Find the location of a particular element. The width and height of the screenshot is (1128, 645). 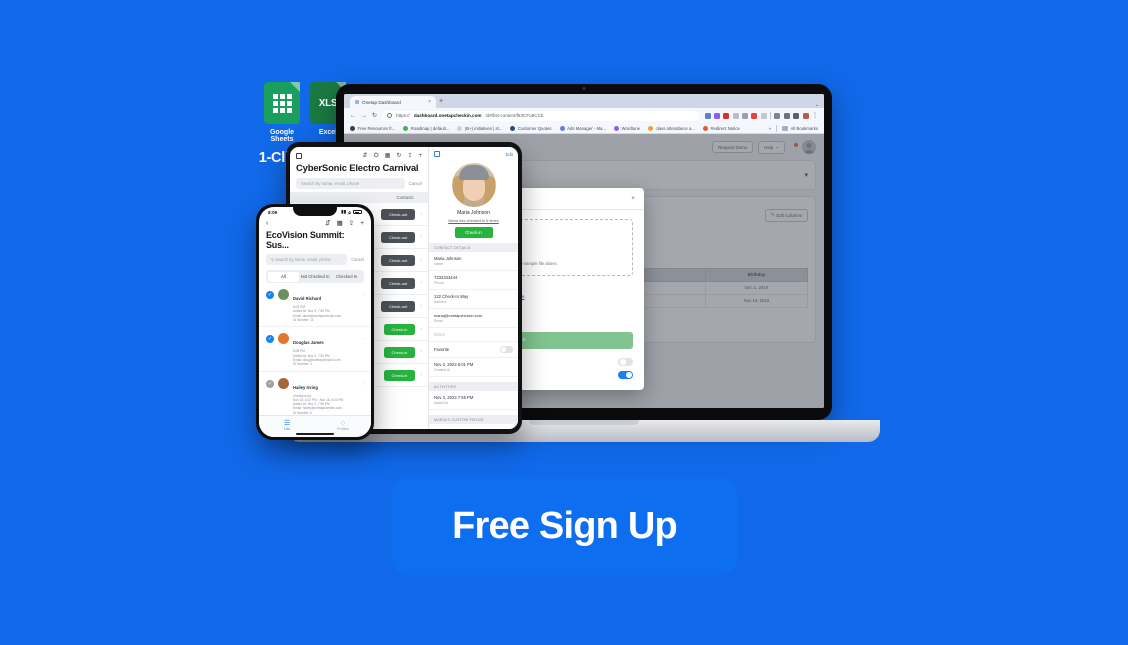

new-tab-icon: + is located at coordinates (441, 102).